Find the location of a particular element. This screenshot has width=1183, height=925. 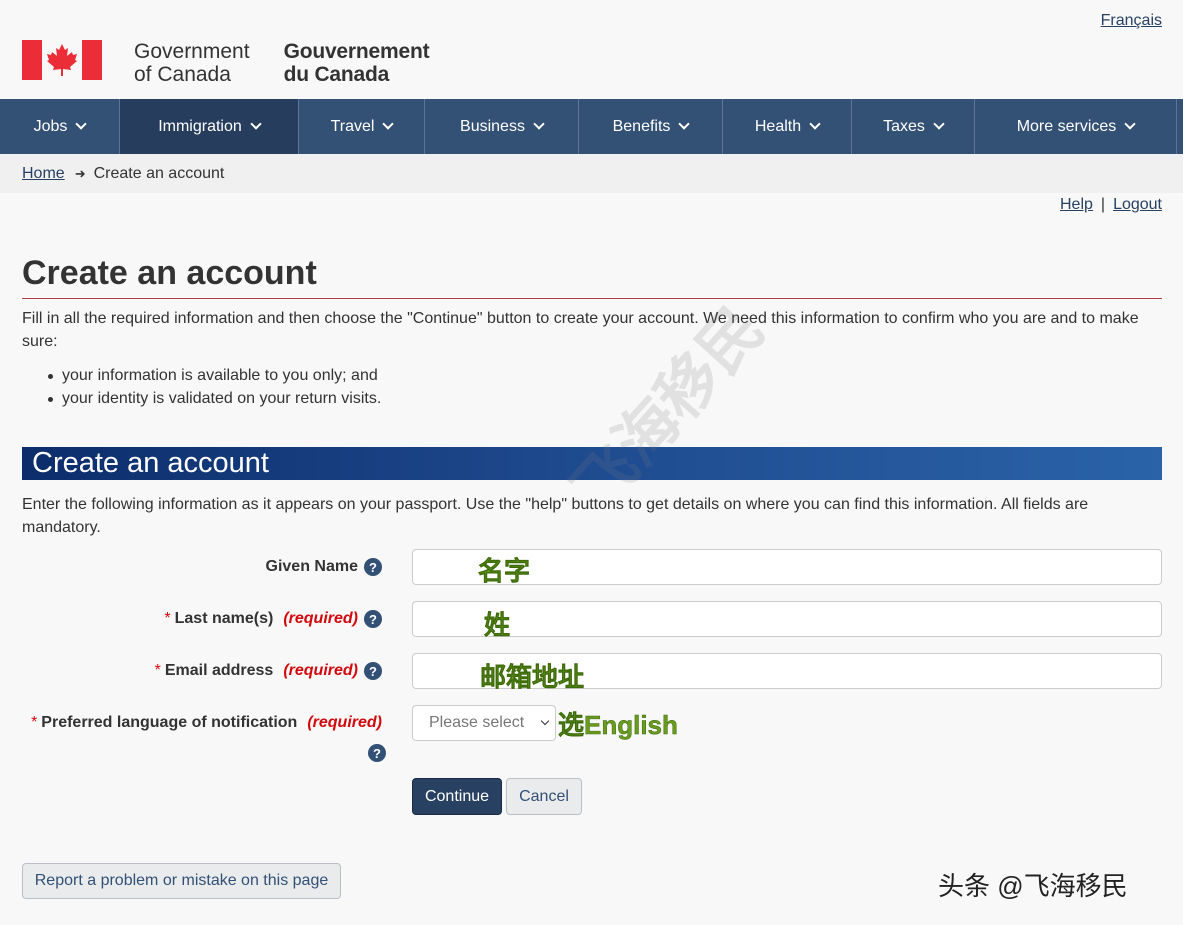

menu-item-taxes: Taxes is located at coordinates (913, 126).